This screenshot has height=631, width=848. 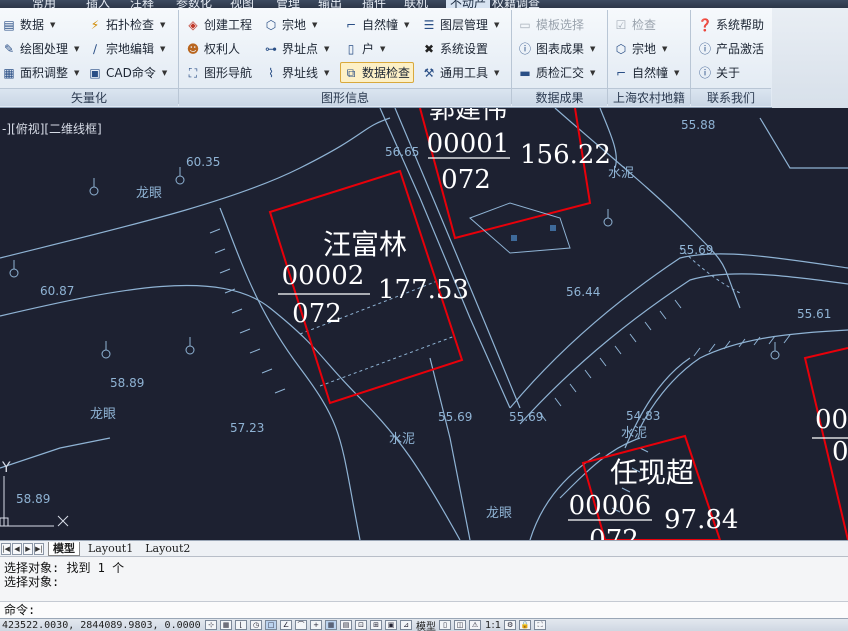 I want to click on osnap-toggle: □, so click(x=271, y=625).